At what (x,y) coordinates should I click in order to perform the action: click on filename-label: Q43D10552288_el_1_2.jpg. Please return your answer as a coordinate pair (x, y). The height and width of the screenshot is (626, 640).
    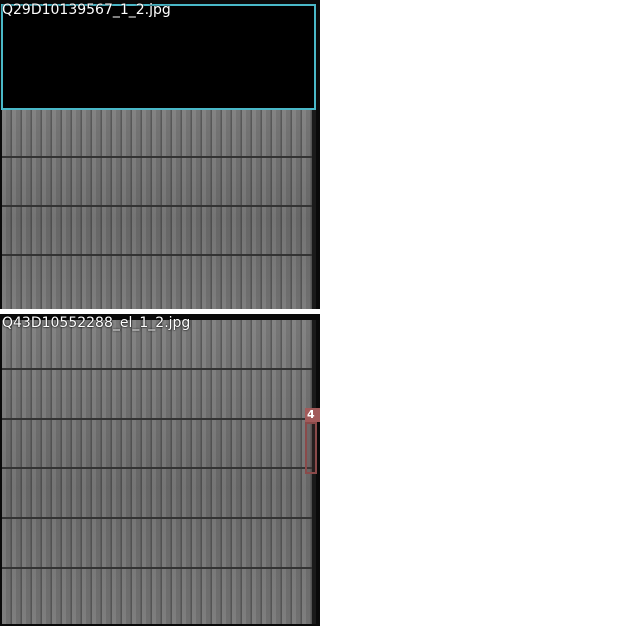
    Looking at the image, I should click on (96, 323).